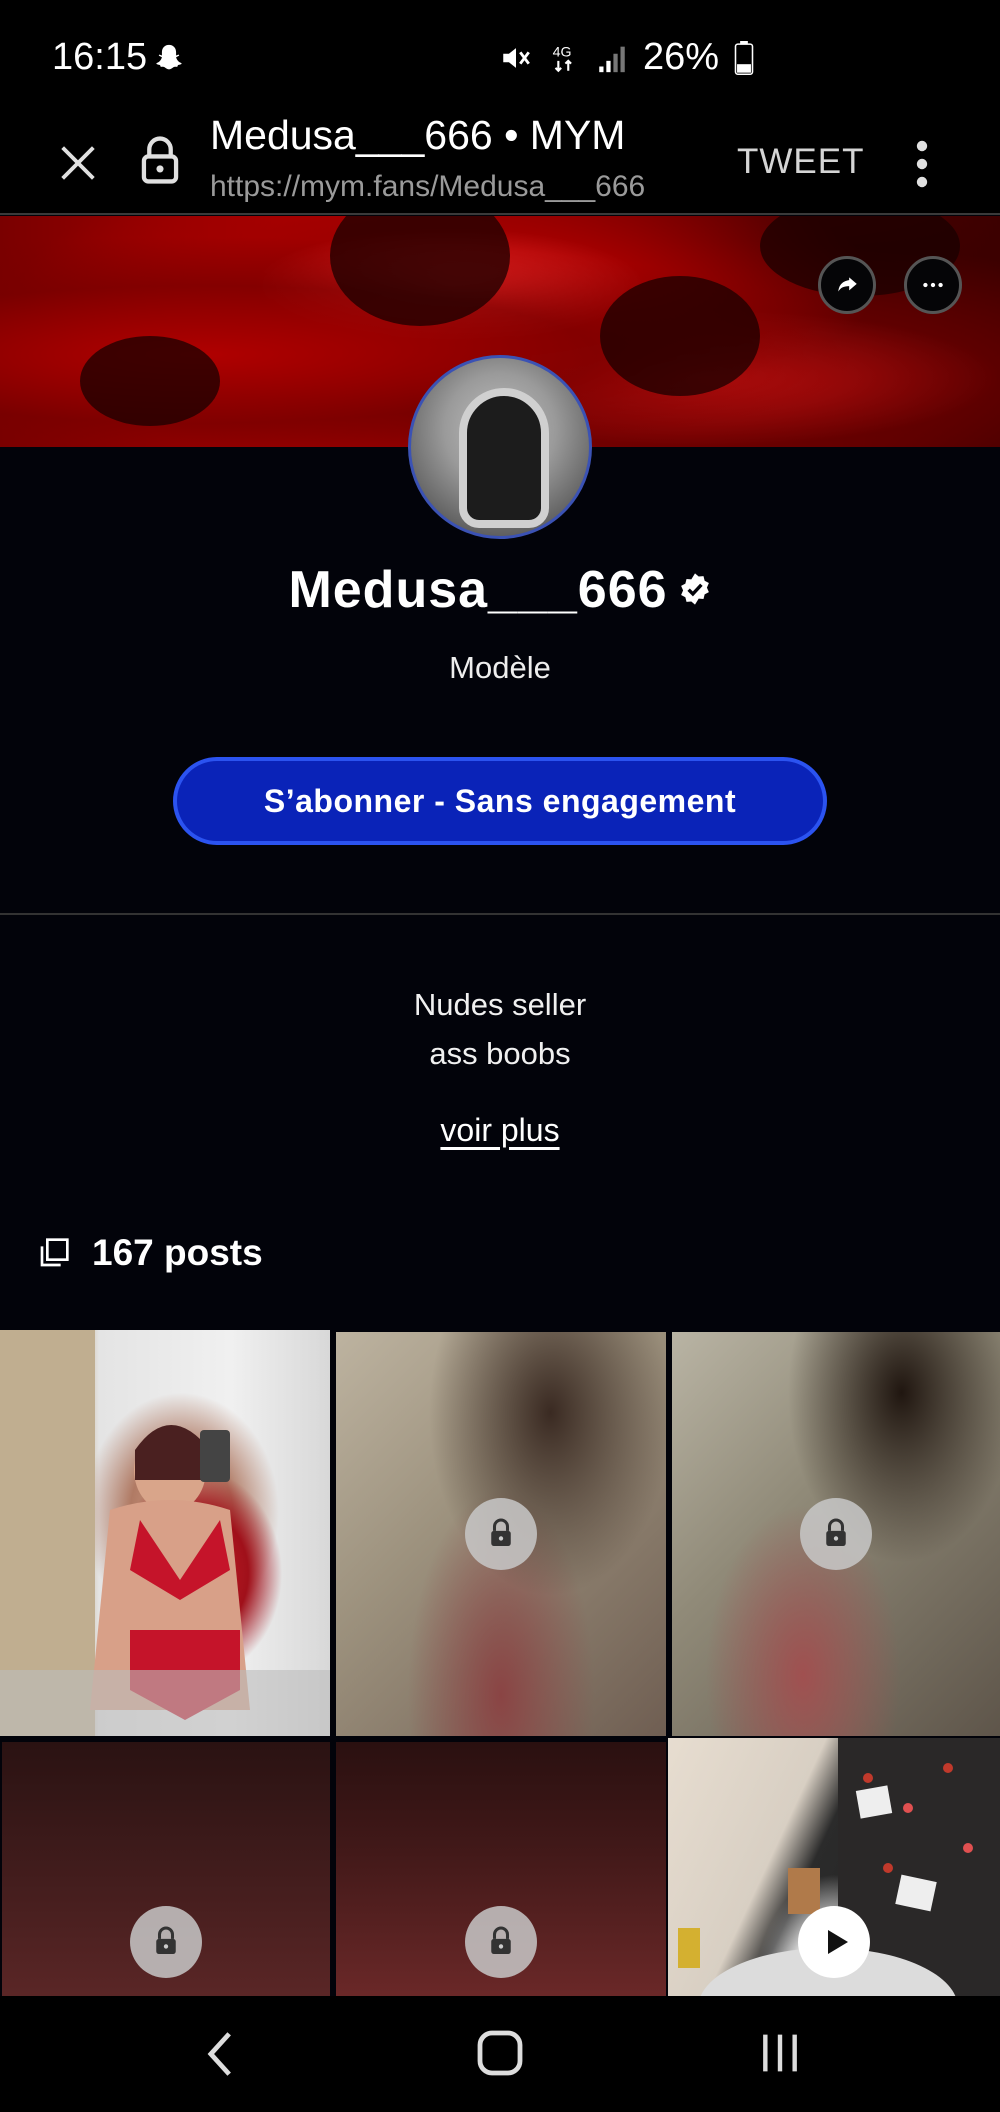  What do you see at coordinates (500, 447) in the screenshot?
I see `avatar` at bounding box center [500, 447].